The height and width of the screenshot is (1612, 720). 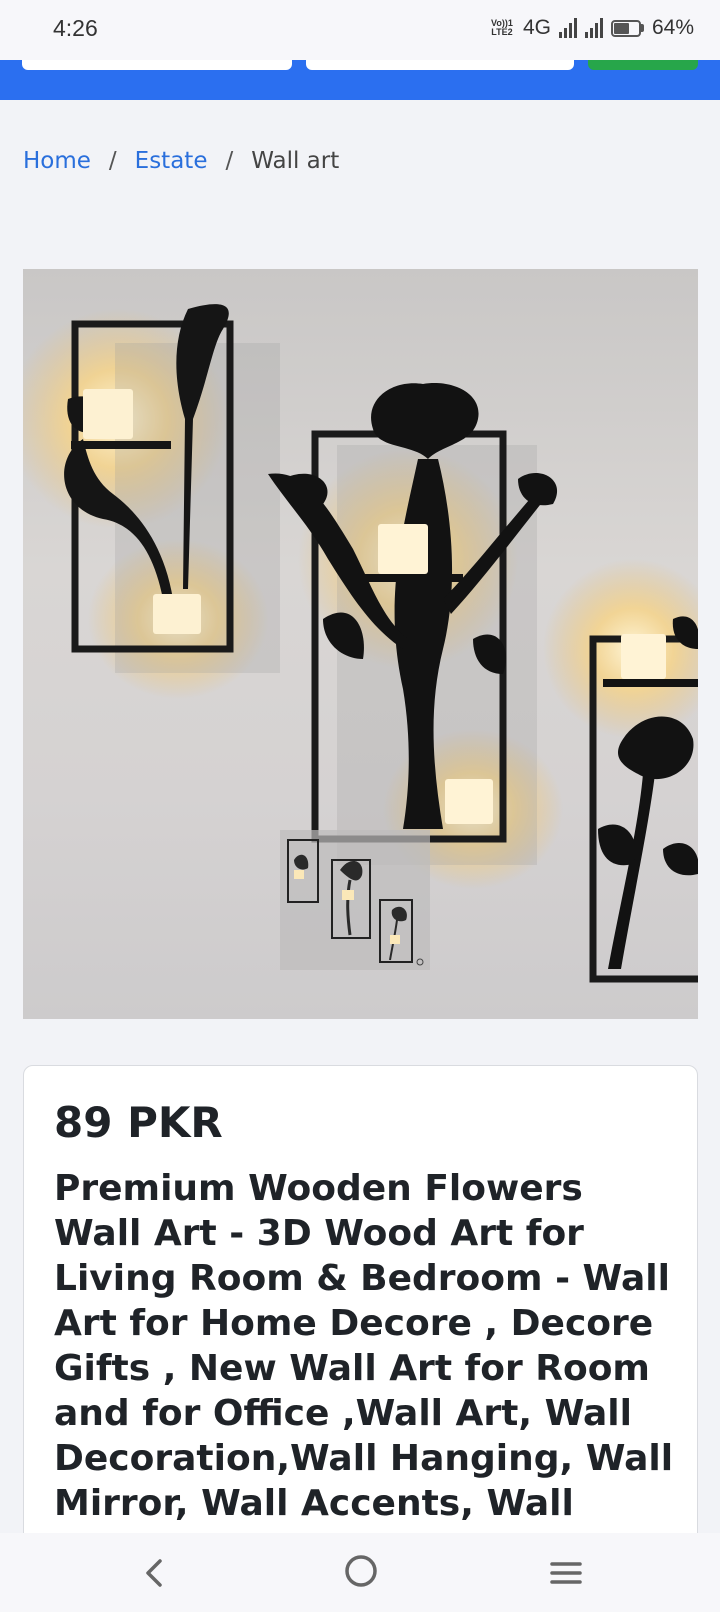 What do you see at coordinates (355, 900) in the screenshot?
I see `image-thumbnail` at bounding box center [355, 900].